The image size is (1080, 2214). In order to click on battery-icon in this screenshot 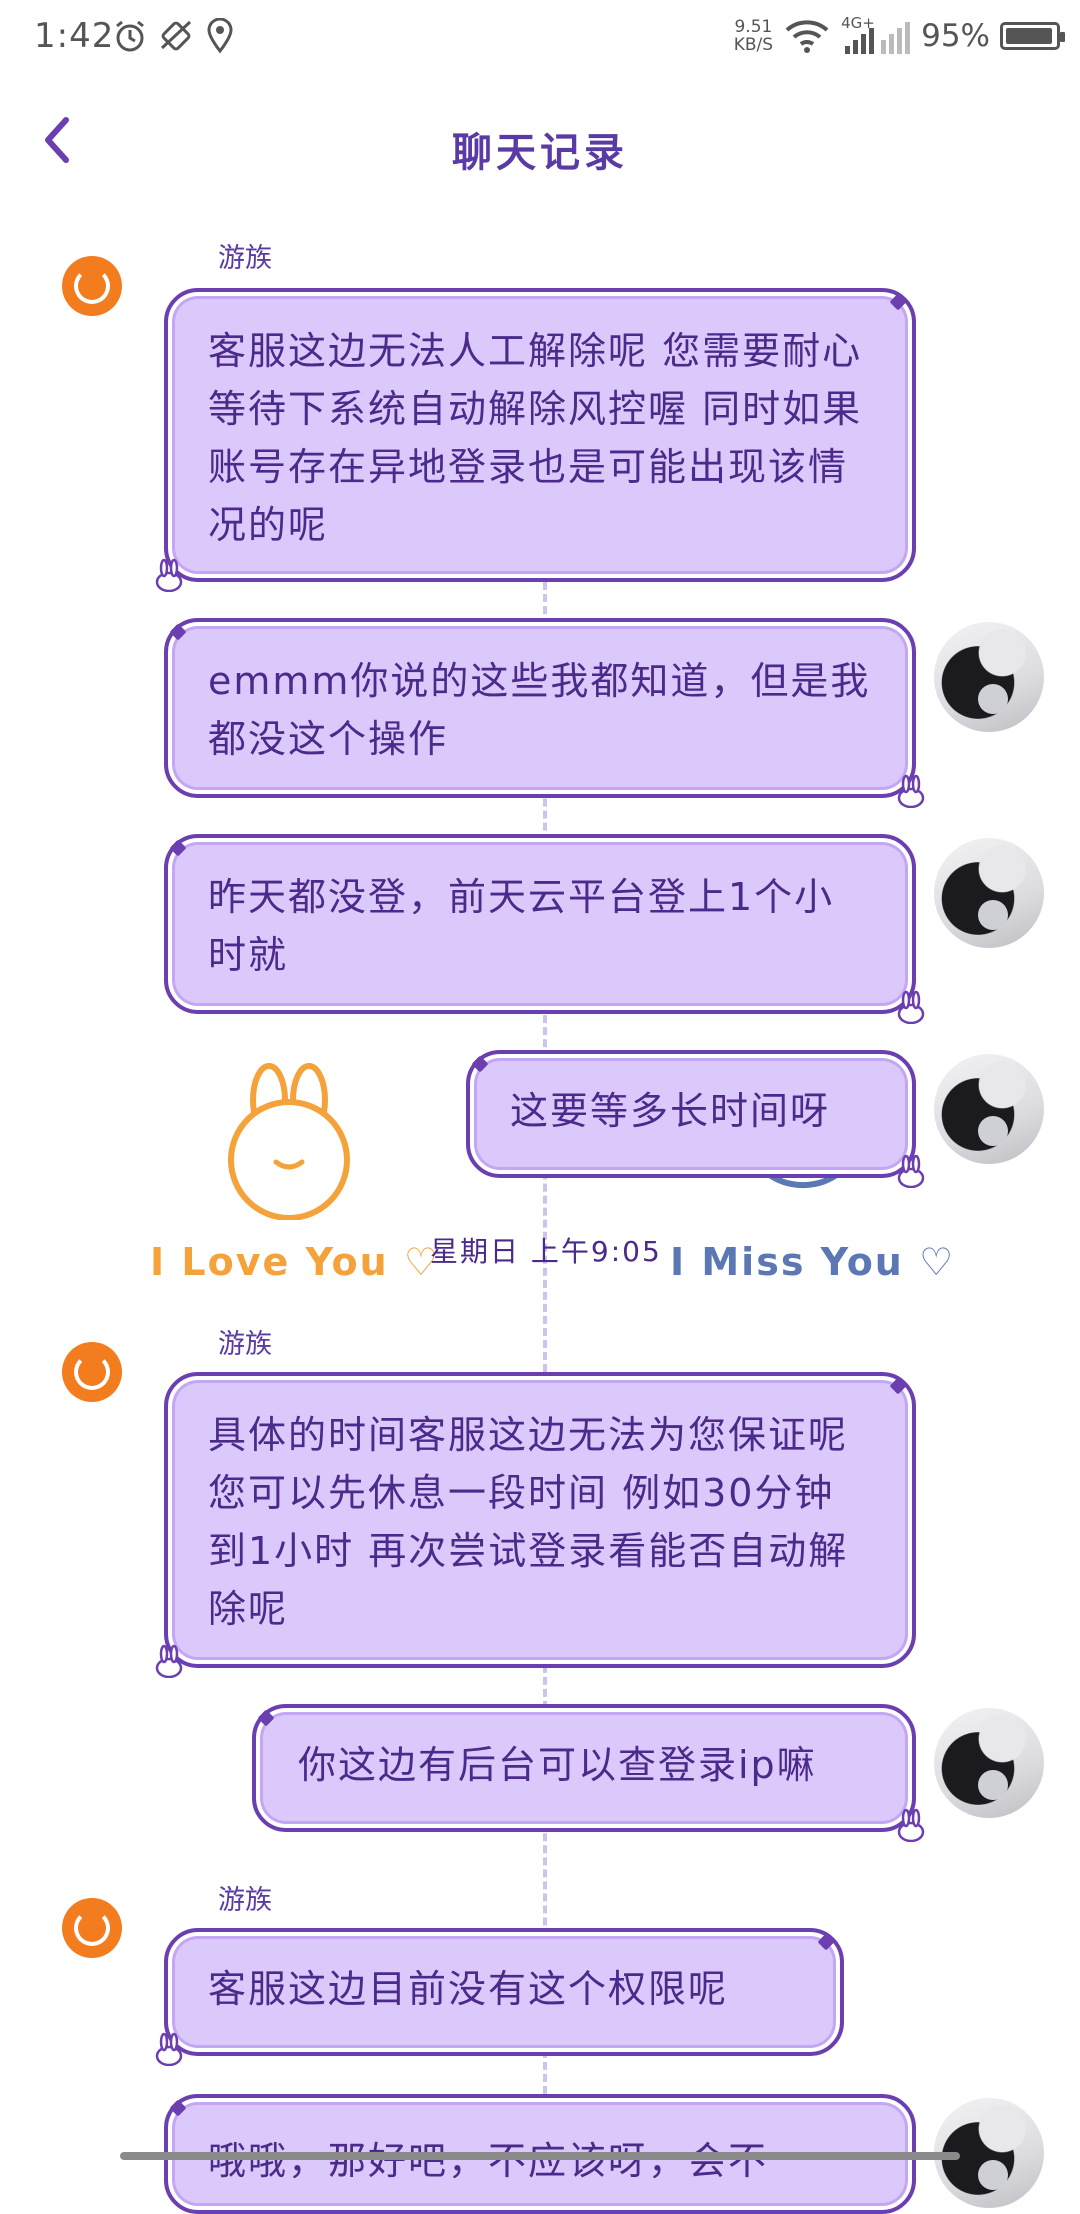, I will do `click(1032, 36)`.